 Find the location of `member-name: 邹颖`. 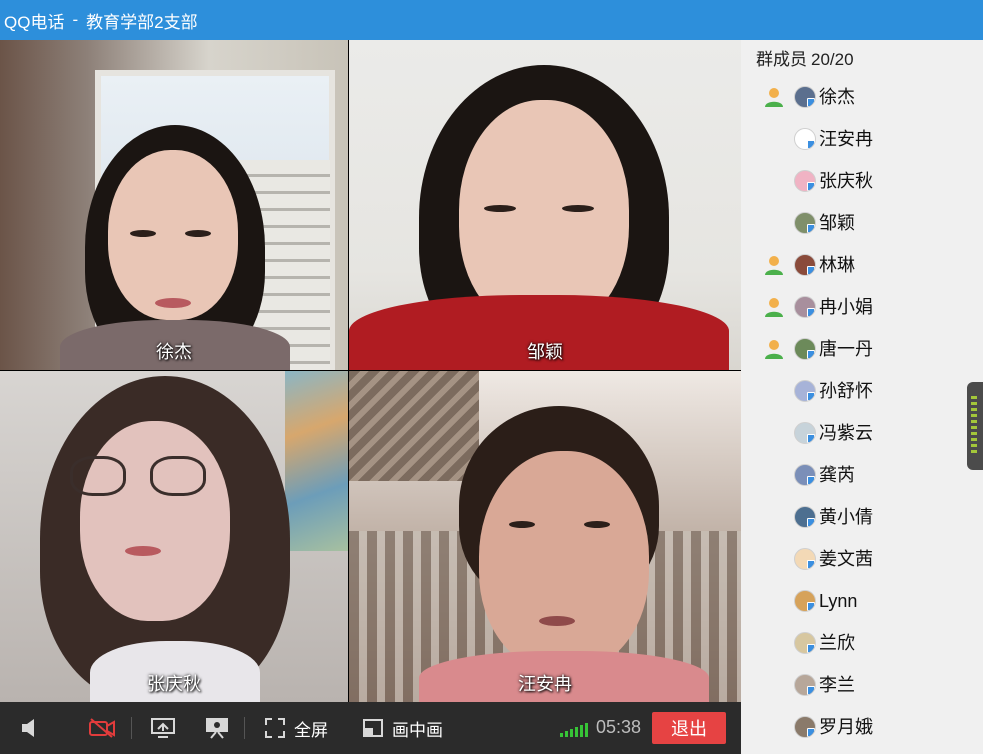

member-name: 邹颖 is located at coordinates (837, 223).